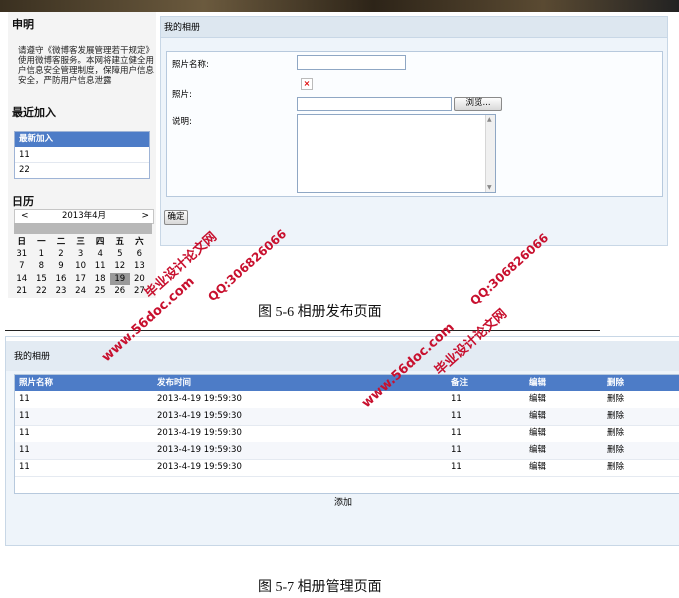 The image size is (679, 598). What do you see at coordinates (81, 291) in the screenshot?
I see `calendar-day: 24` at bounding box center [81, 291].